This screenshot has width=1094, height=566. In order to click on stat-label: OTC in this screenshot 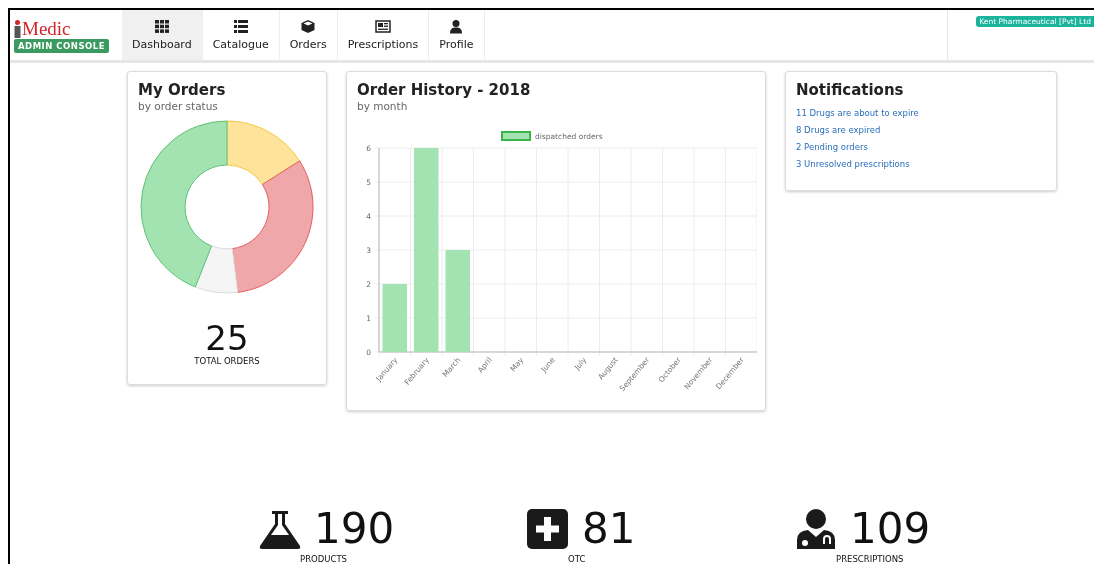, I will do `click(577, 559)`.